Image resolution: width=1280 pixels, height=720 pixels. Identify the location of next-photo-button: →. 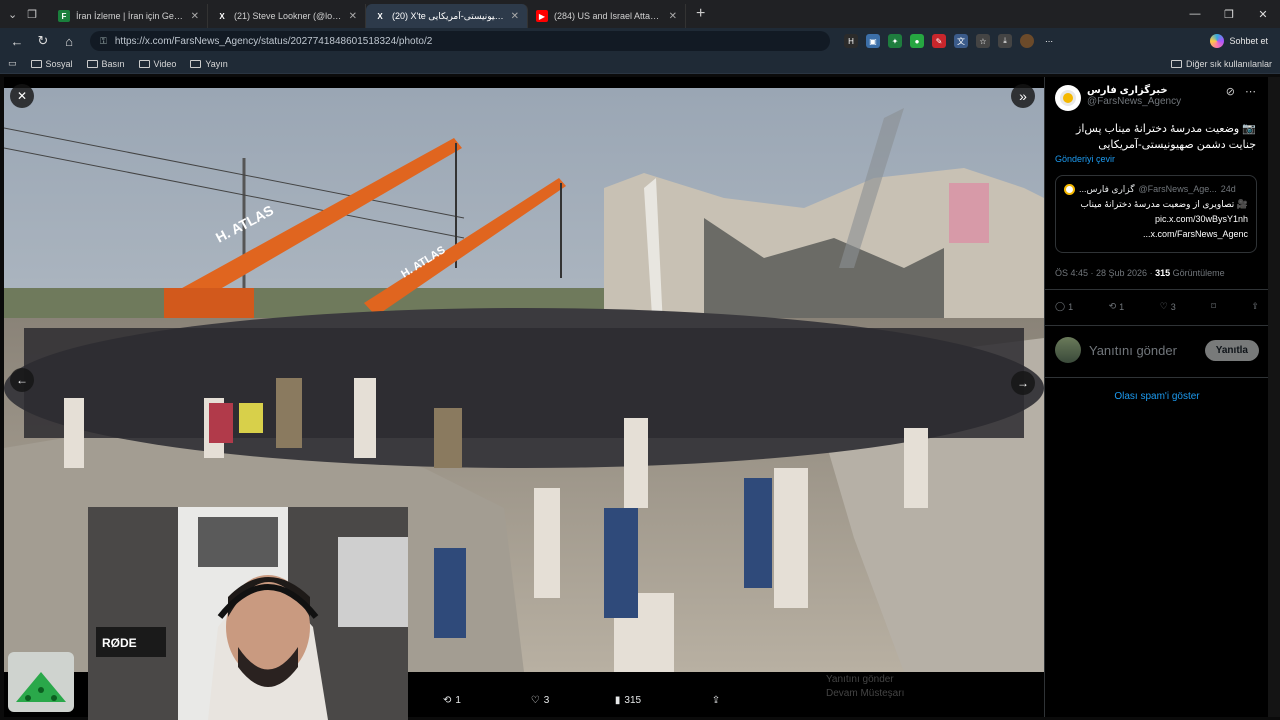
(1023, 383).